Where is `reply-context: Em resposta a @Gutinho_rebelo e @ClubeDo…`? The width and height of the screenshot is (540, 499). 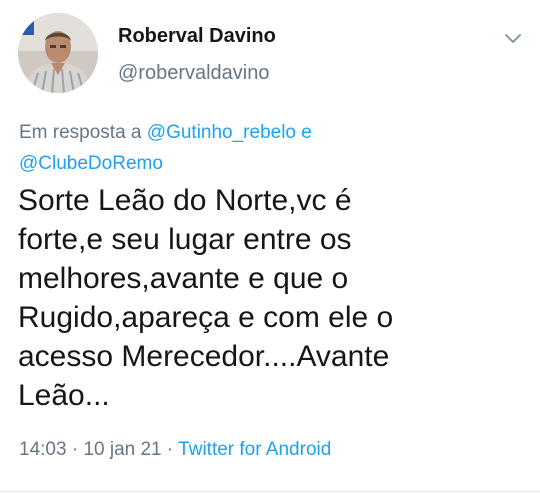
reply-context: Em resposta a @Gutinho_rebelo e @ClubeDo… is located at coordinates (239, 148).